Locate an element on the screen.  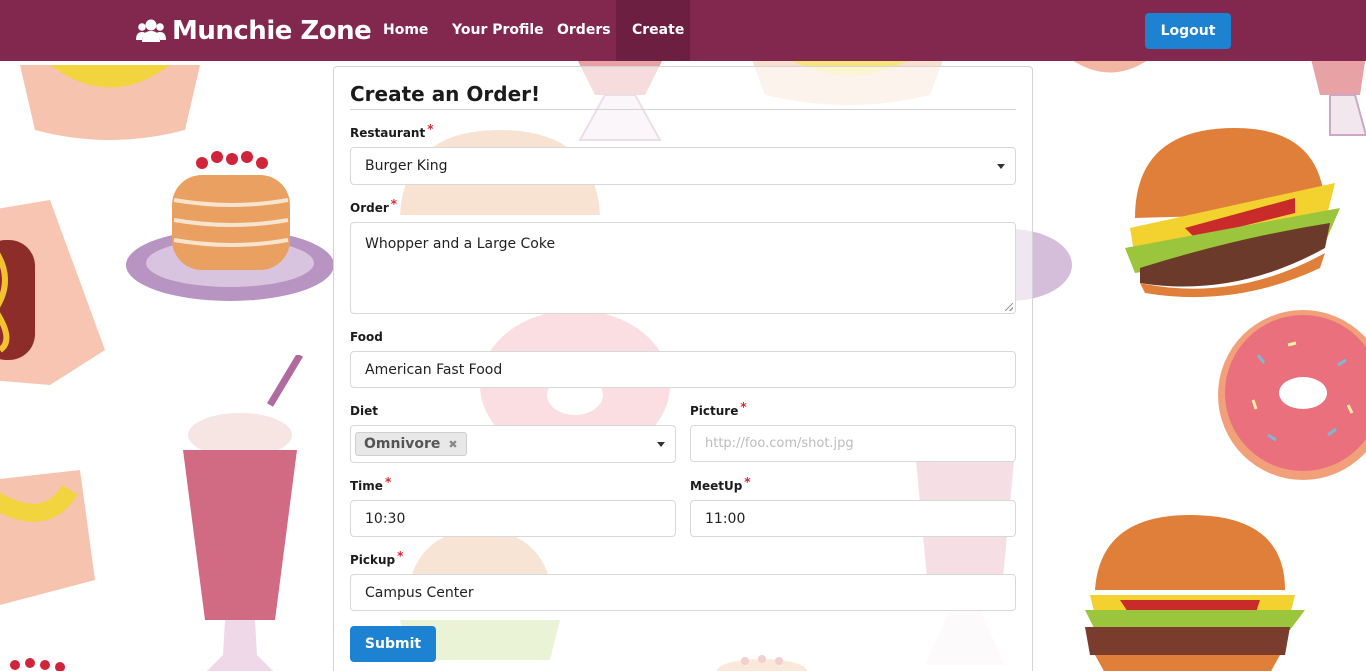
nav-home: Home is located at coordinates (405, 30).